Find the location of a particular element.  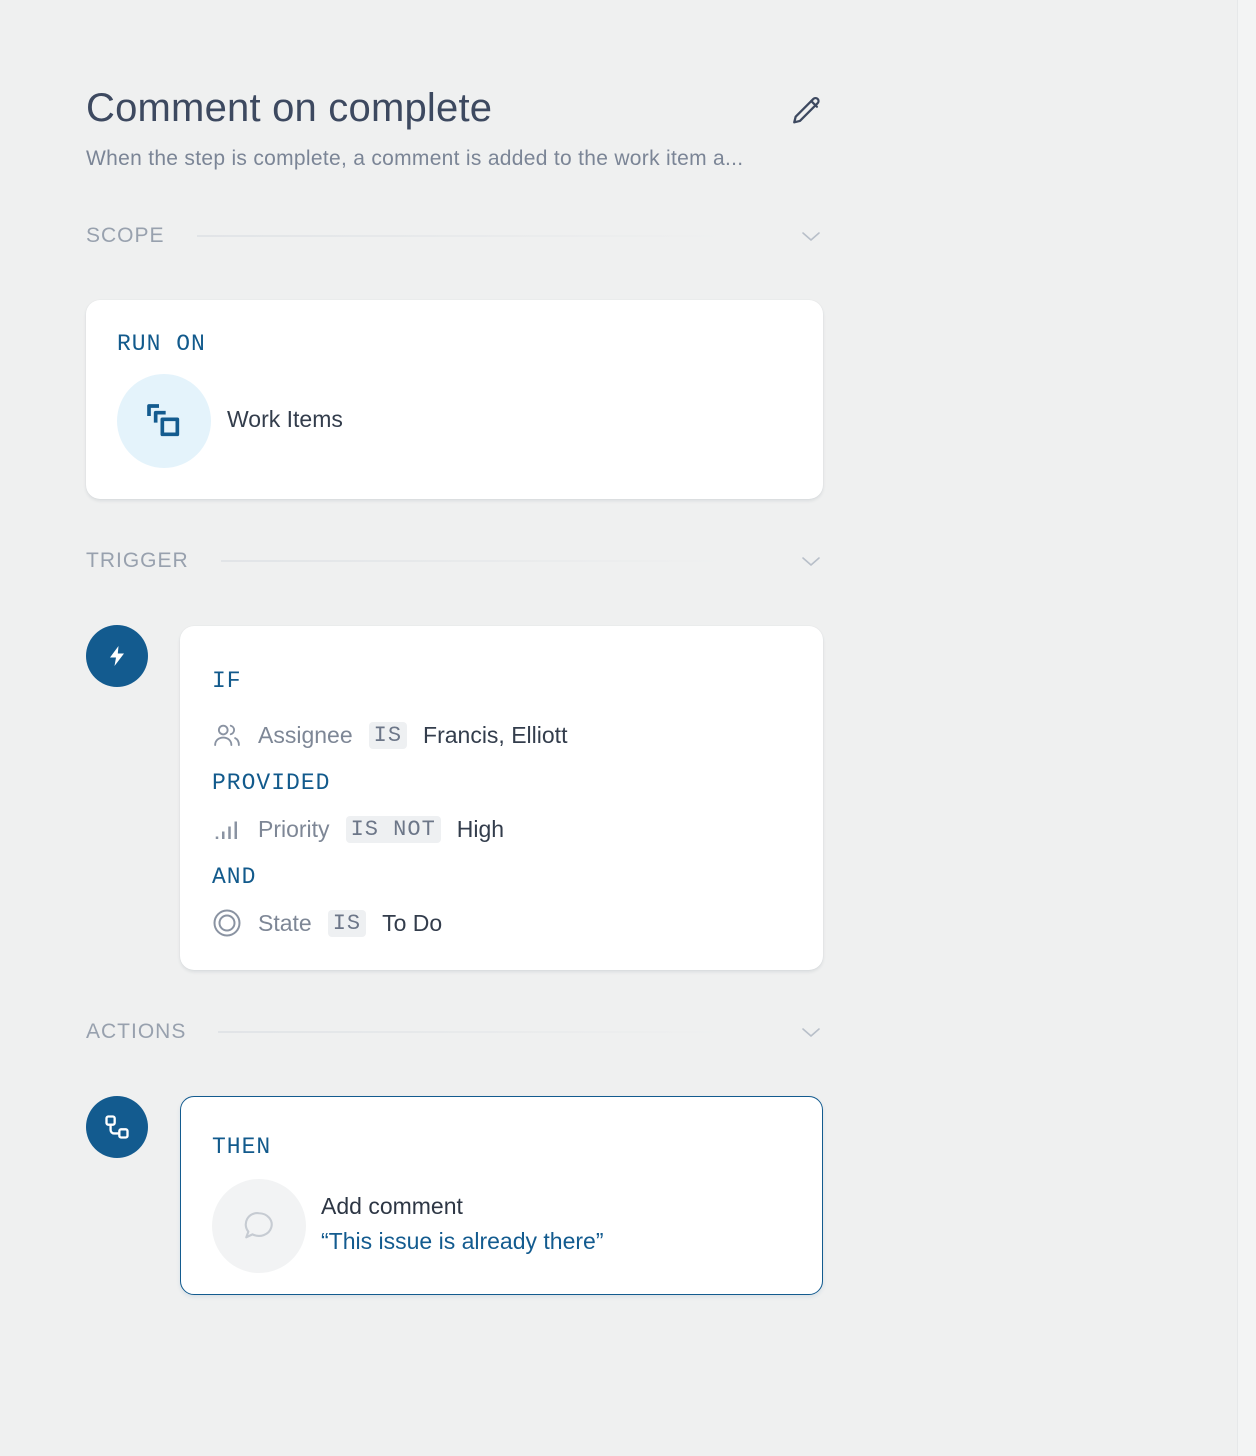

scope-section-header: SCOPE is located at coordinates (455, 236).